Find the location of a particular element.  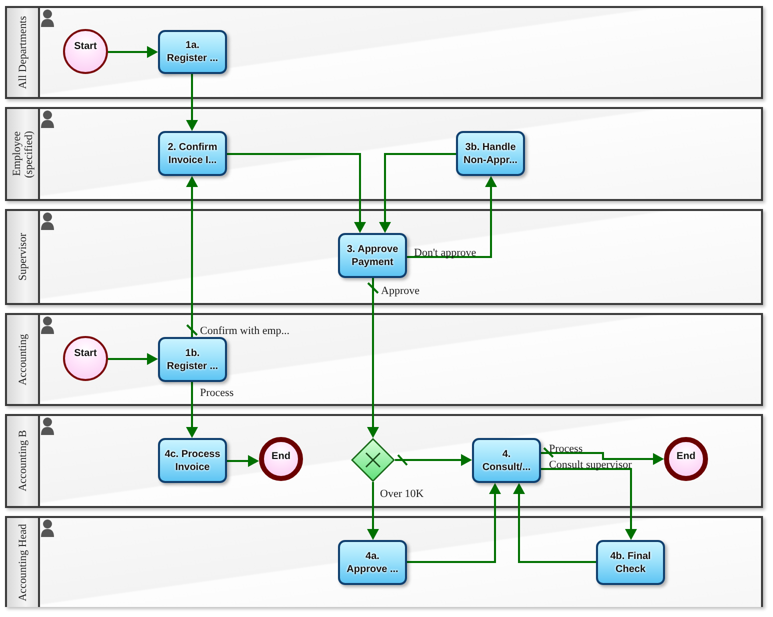

lane-title: Employee (specified) is located at coordinates (22, 154).